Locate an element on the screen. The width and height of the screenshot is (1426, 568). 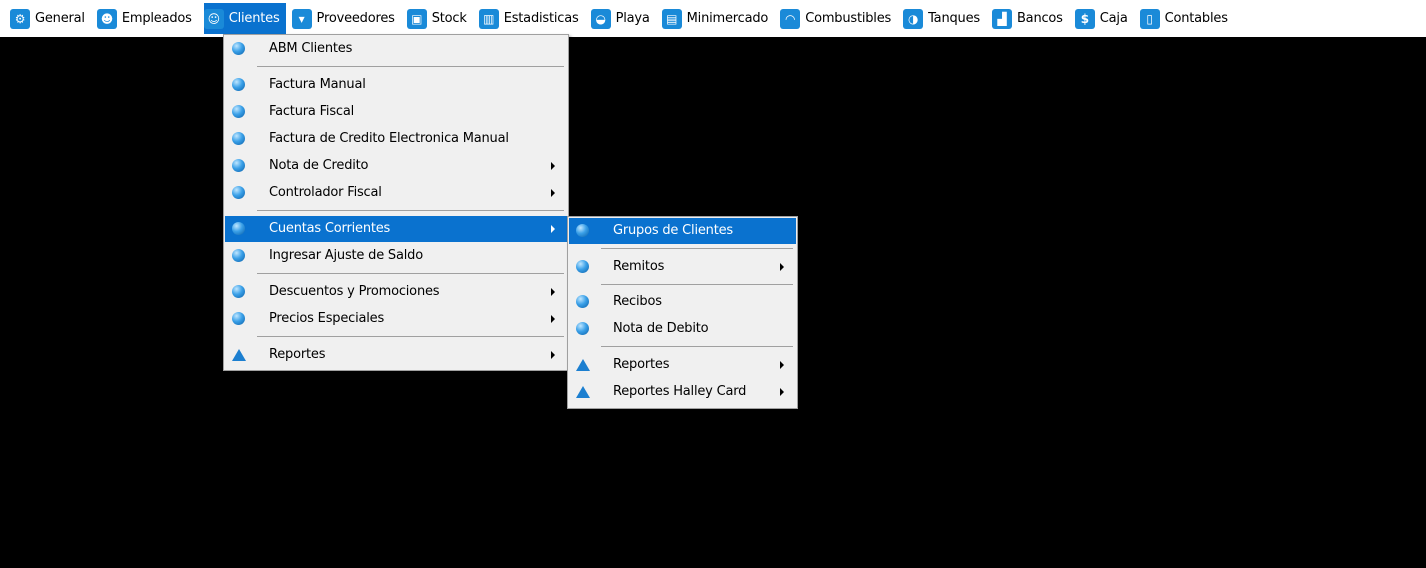
menu-caja-label: Caja is located at coordinates (1113, 18).